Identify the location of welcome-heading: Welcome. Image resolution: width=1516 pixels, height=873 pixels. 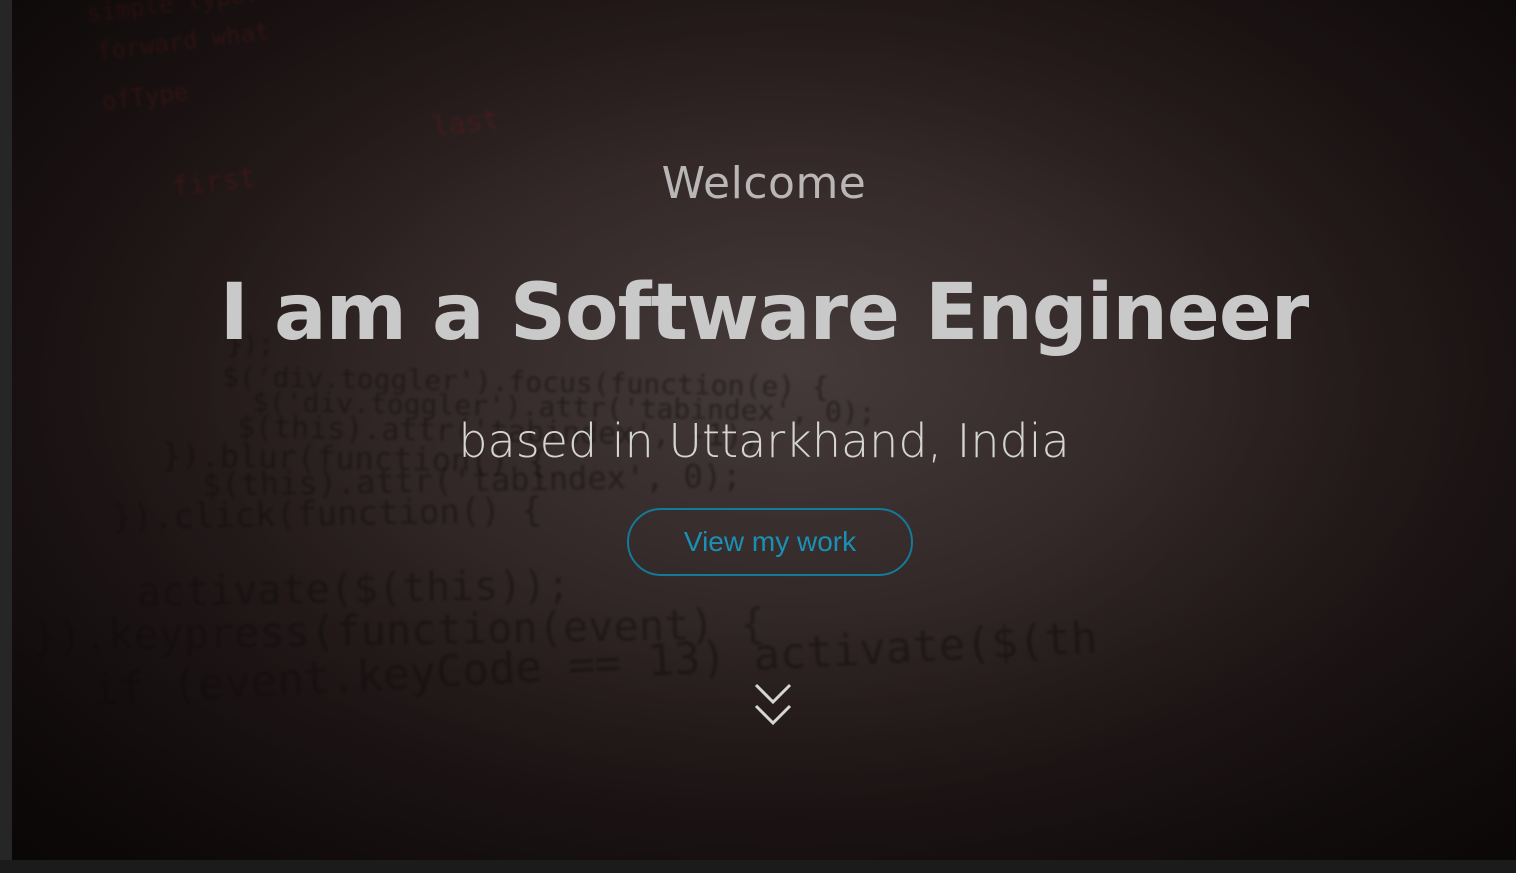
(764, 183).